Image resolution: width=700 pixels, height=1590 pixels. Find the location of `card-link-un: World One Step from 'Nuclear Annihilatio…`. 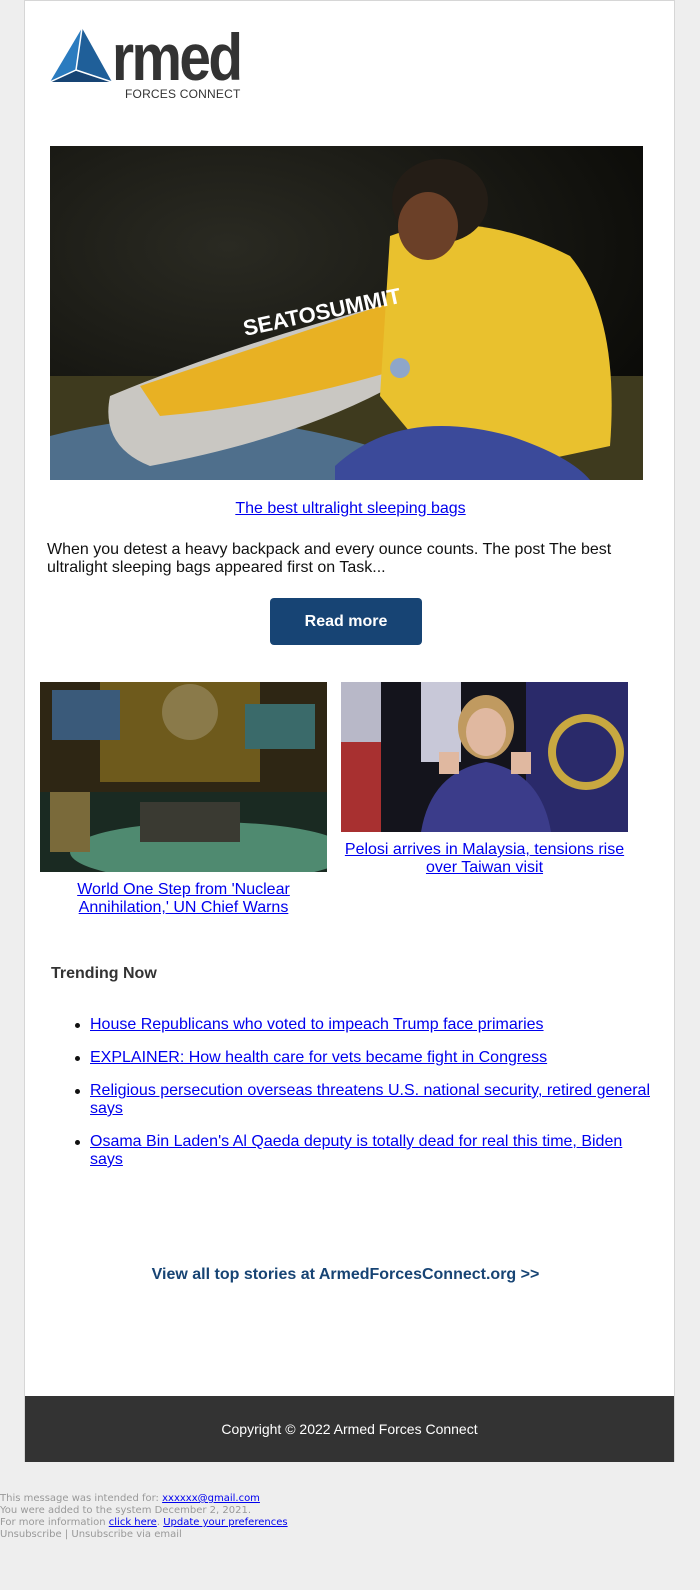

card-link-un: World One Step from 'Nuclear Annihilatio… is located at coordinates (183, 898).